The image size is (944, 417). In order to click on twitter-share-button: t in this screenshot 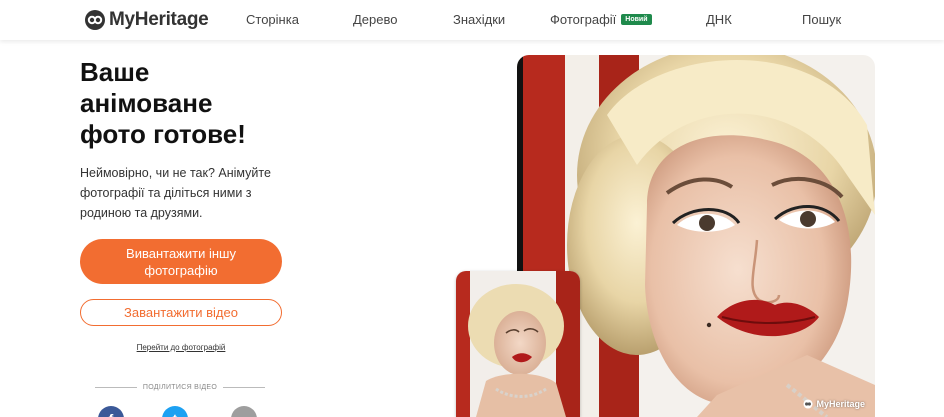, I will do `click(175, 411)`.